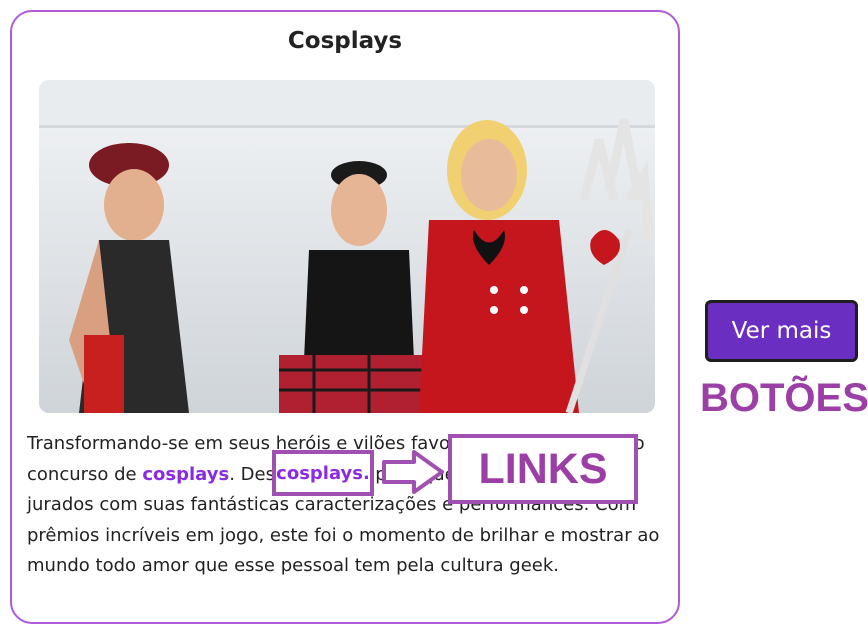 Image resolution: width=868 pixels, height=633 pixels. I want to click on highlighted-cosplays-link: cosplays., so click(323, 473).